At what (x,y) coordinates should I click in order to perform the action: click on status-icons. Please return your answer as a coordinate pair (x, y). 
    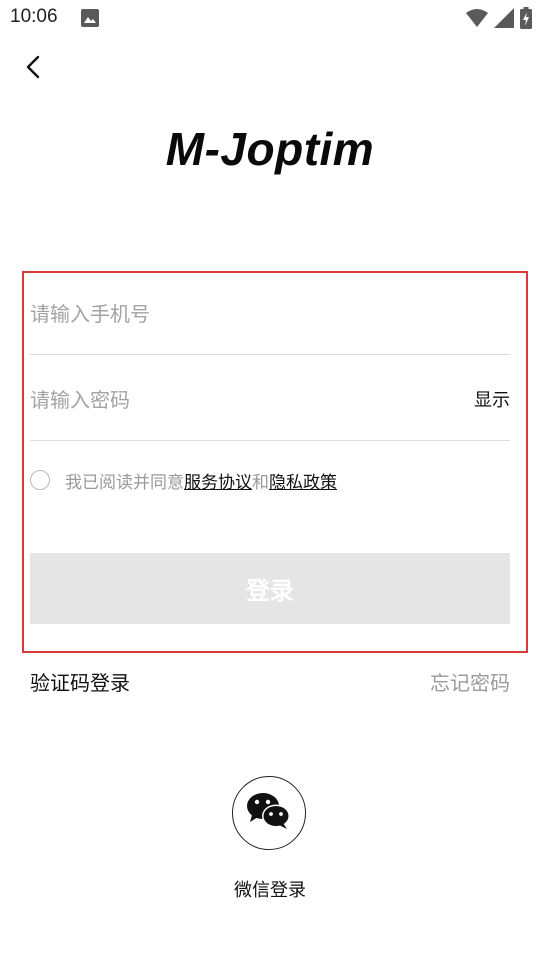
    Looking at the image, I should click on (499, 20).